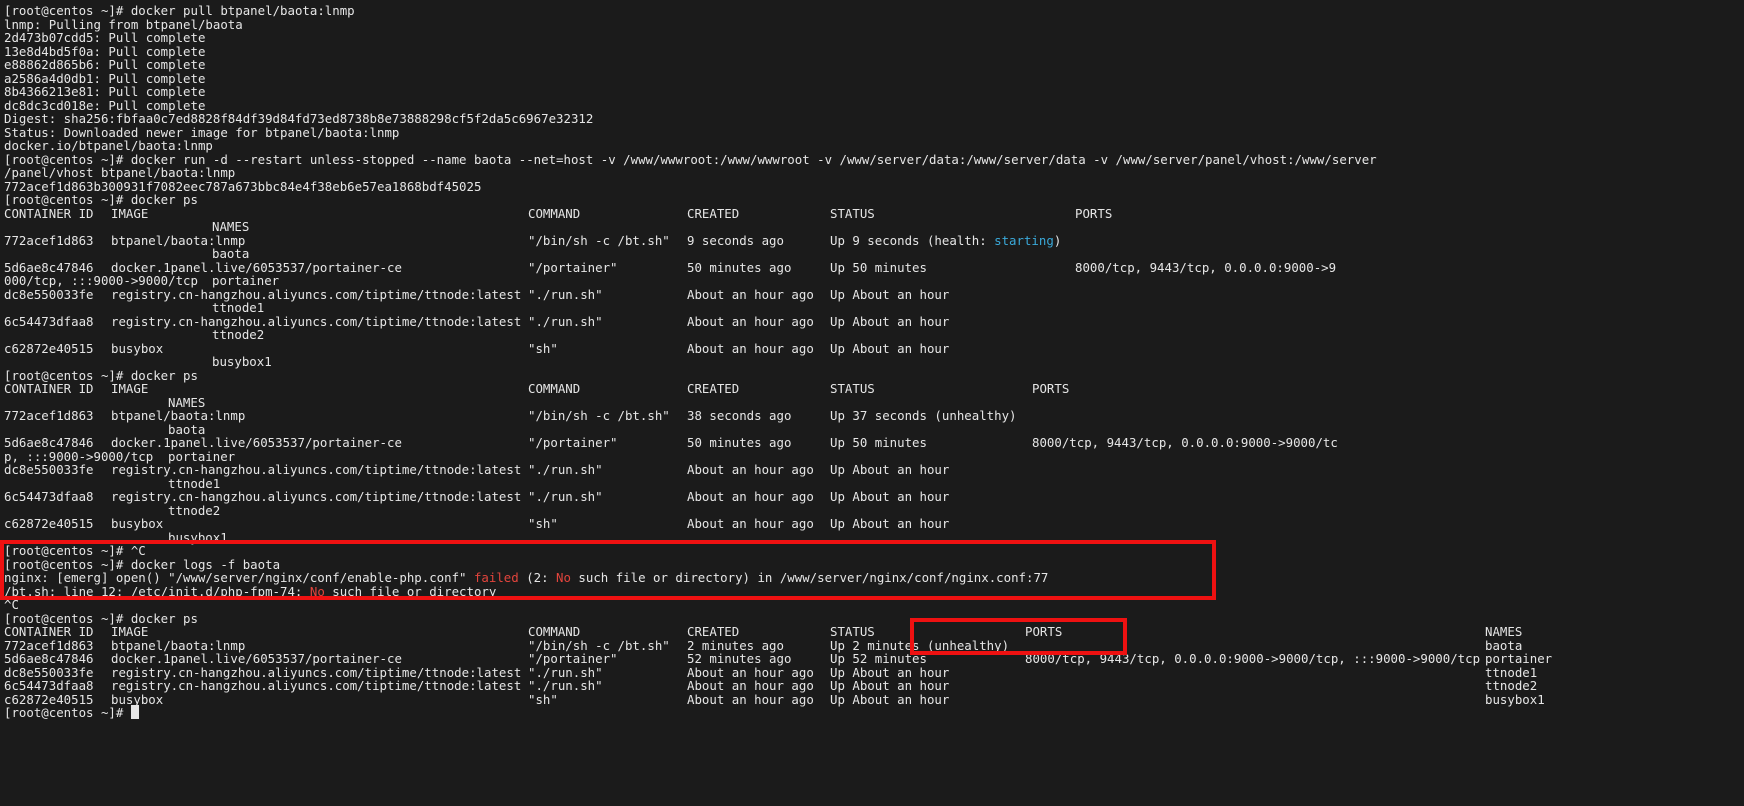 The image size is (1744, 806). What do you see at coordinates (1024, 240) in the screenshot?
I see `health-starting-text: starting` at bounding box center [1024, 240].